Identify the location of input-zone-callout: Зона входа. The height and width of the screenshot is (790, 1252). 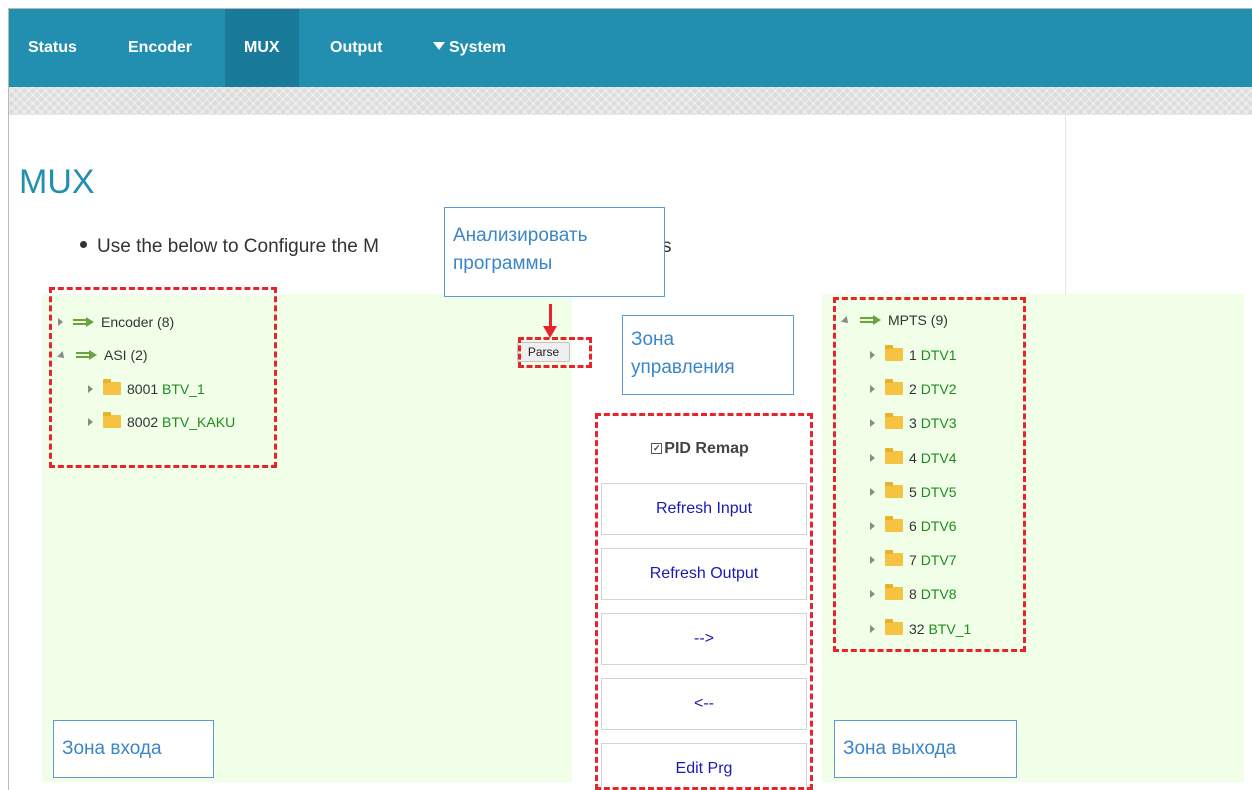
(133, 749).